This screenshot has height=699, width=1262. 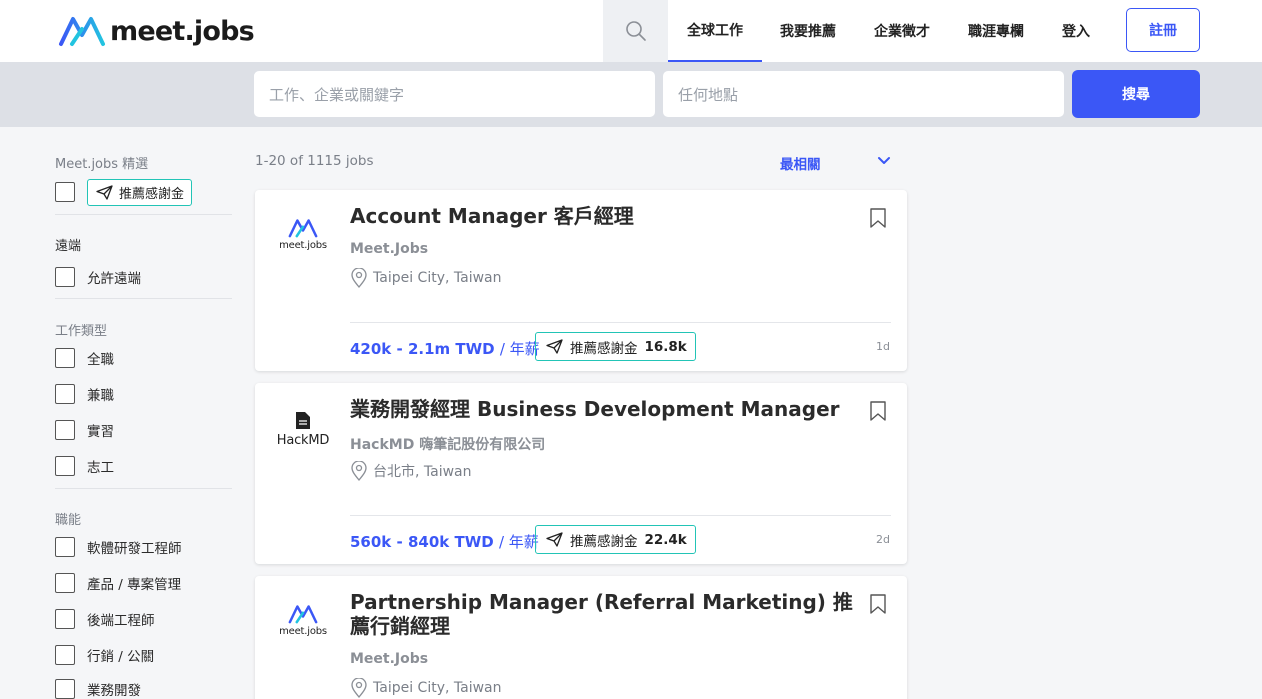 I want to click on reward-badge-label: 推薦感謝金, so click(x=152, y=194).